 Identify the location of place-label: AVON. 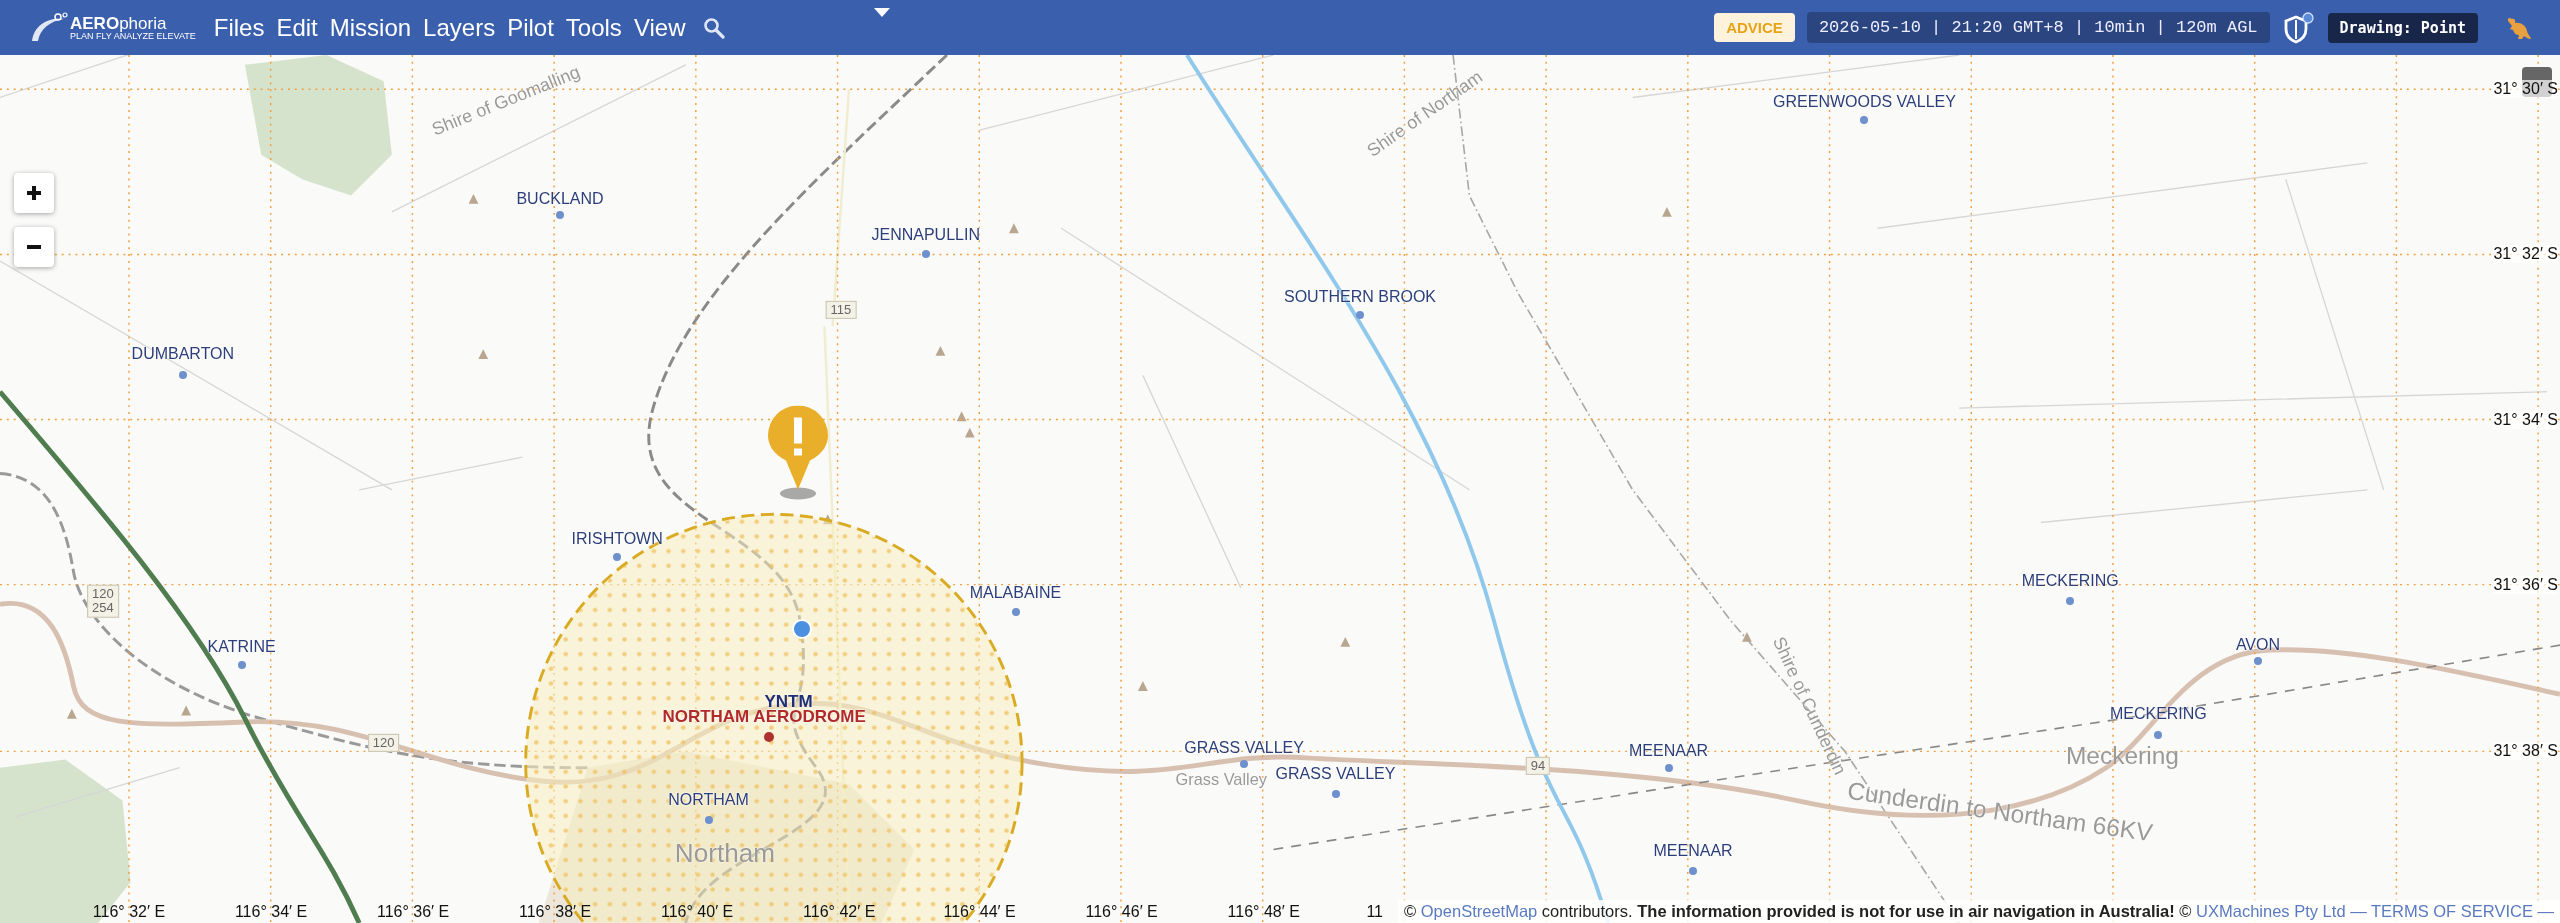
(2258, 645).